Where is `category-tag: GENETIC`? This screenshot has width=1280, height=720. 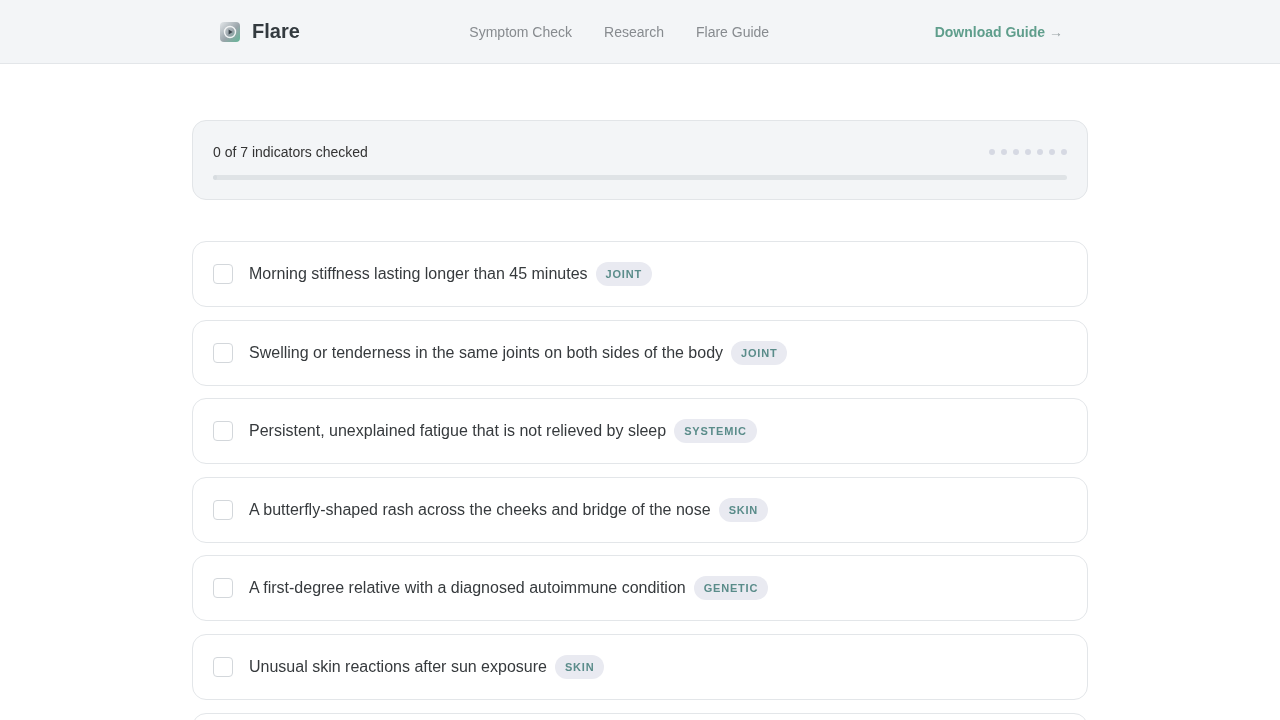 category-tag: GENETIC is located at coordinates (731, 588).